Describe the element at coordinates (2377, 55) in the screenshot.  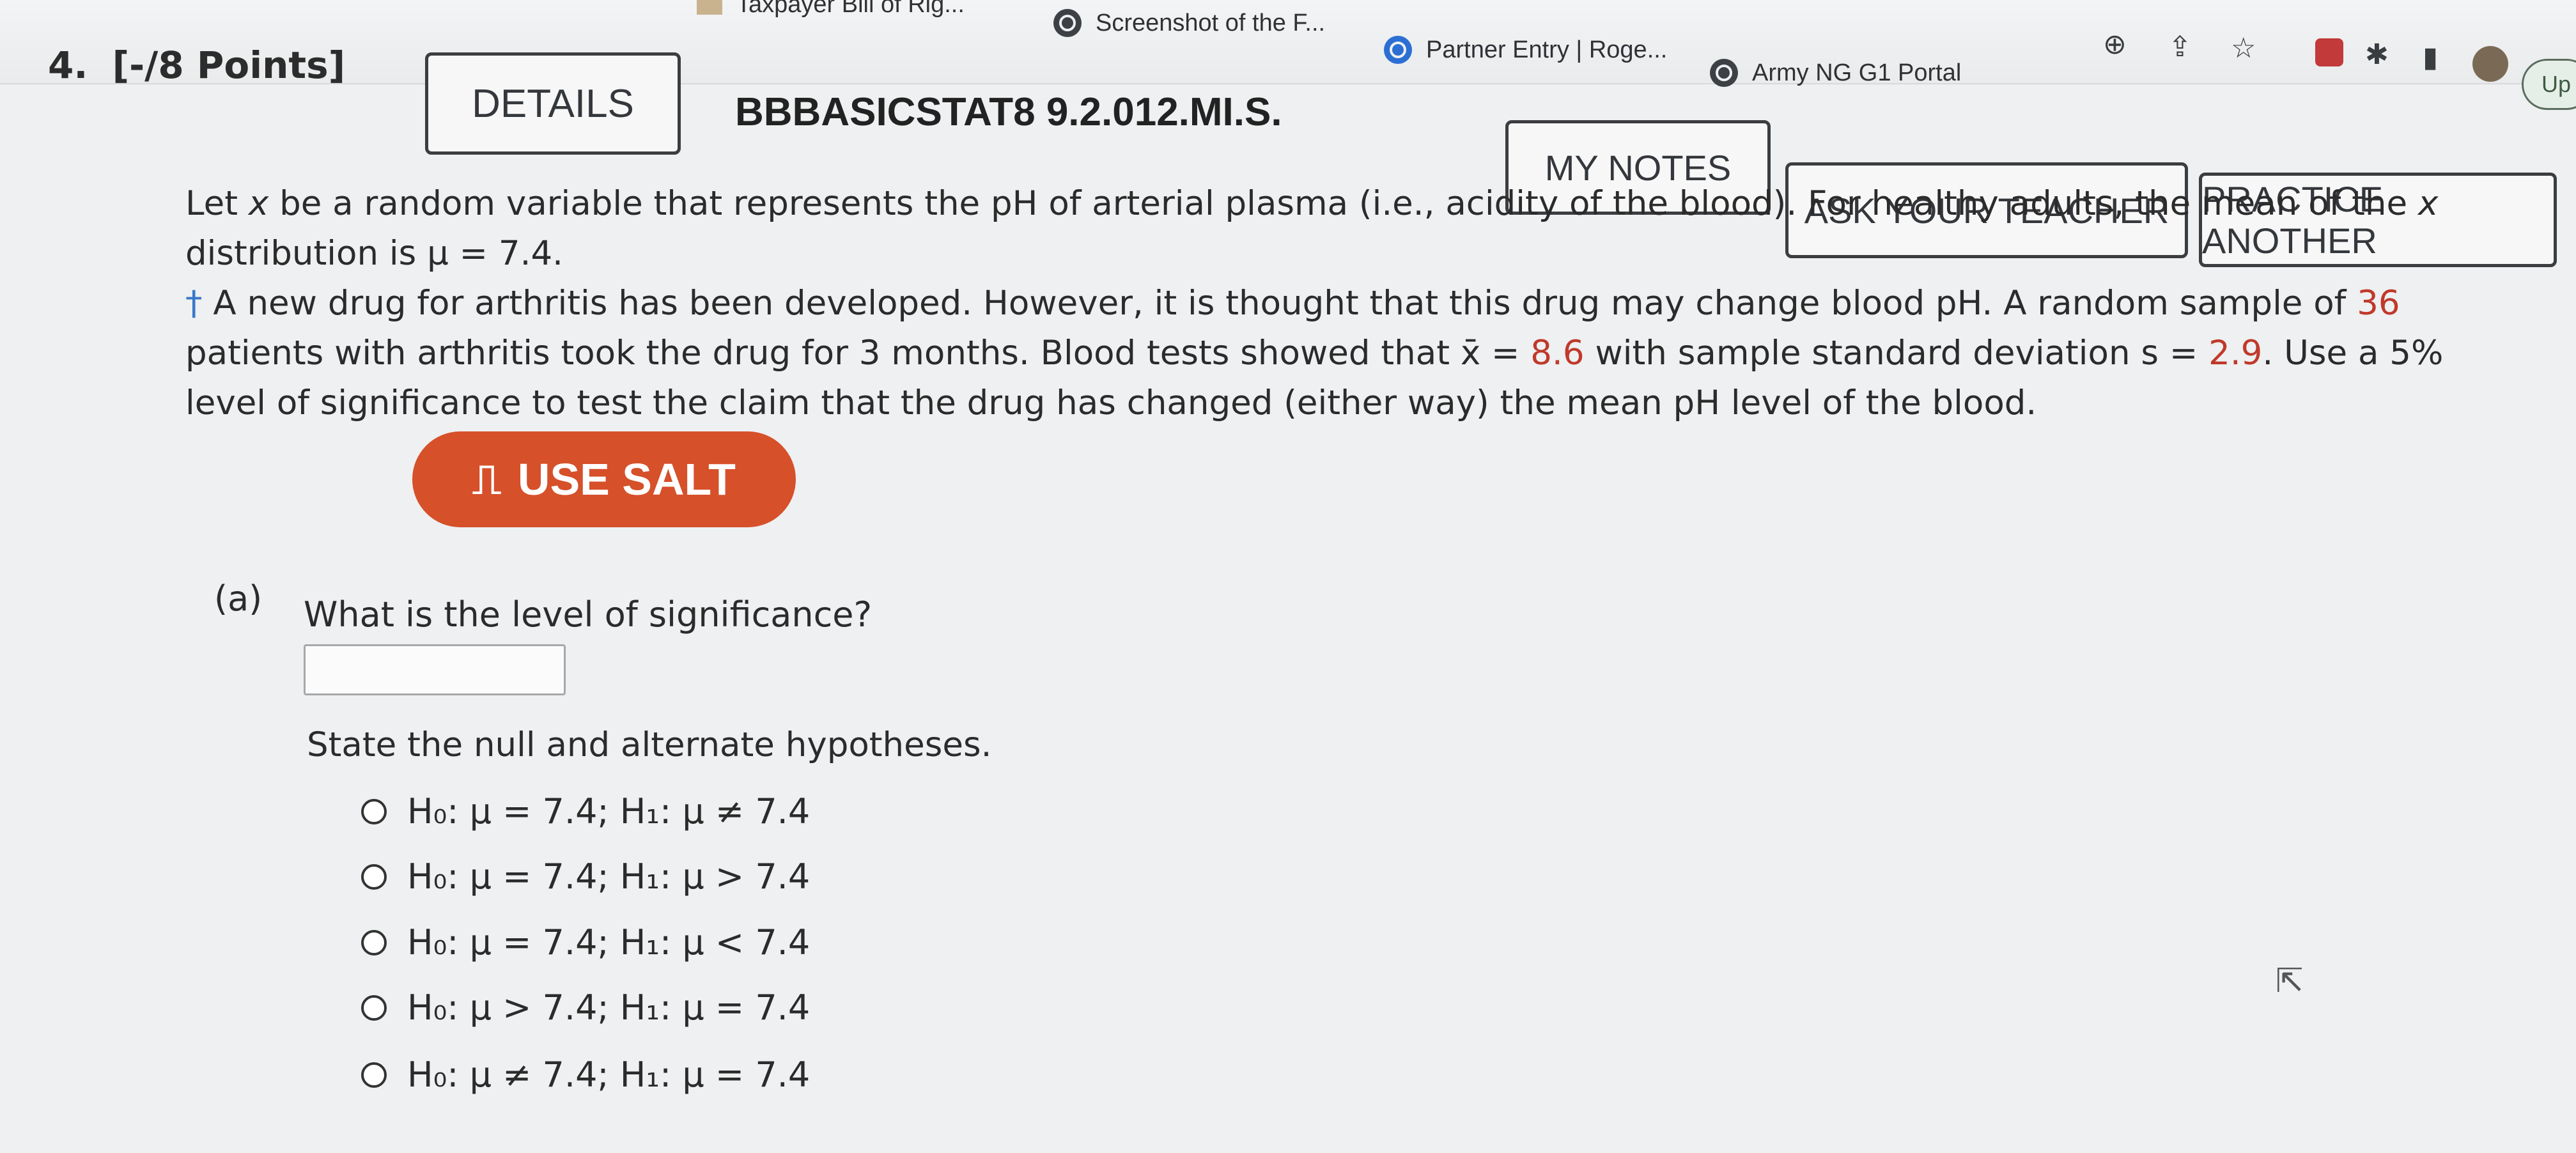
I see `extensions-puzzle-icon: ✱` at that location.